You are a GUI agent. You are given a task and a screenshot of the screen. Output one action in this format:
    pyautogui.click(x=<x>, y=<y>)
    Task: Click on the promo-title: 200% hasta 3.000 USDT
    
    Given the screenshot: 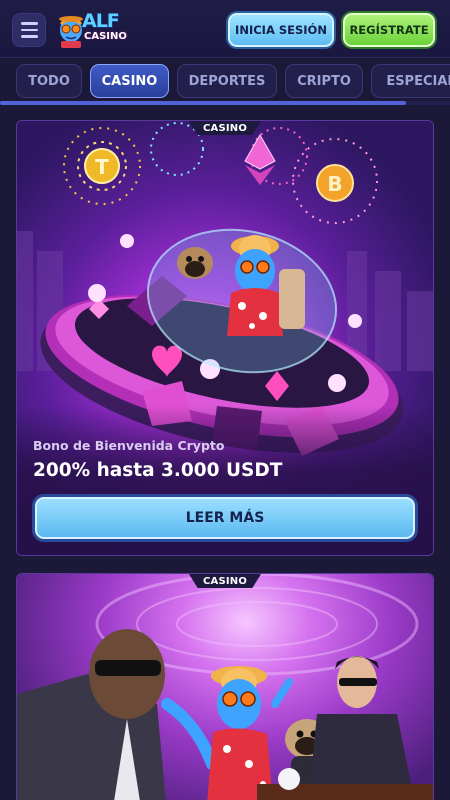 What is the action you would take?
    pyautogui.click(x=158, y=470)
    